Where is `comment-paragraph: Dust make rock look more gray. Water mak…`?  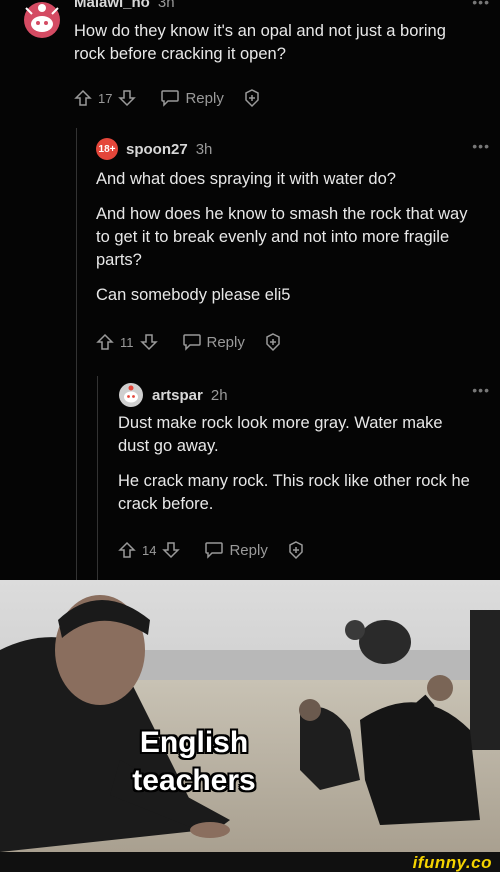 comment-paragraph: Dust make rock look more gray. Water mak… is located at coordinates (280, 434).